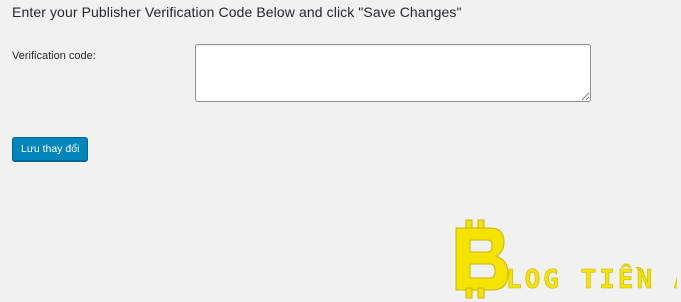 This screenshot has height=302, width=681. I want to click on verification-code-textarea, so click(393, 73).